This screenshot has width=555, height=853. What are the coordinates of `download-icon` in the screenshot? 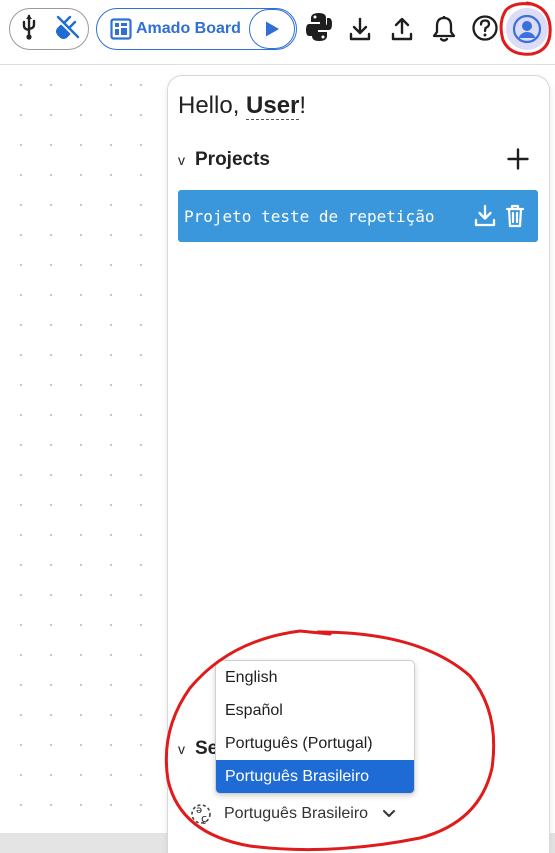 It's located at (360, 29).